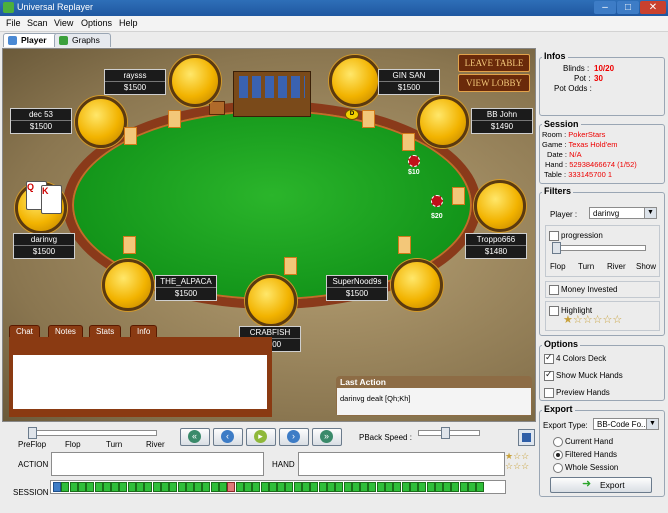 The height and width of the screenshot is (513, 668). Describe the element at coordinates (401, 464) in the screenshot. I see `hand-field` at that location.